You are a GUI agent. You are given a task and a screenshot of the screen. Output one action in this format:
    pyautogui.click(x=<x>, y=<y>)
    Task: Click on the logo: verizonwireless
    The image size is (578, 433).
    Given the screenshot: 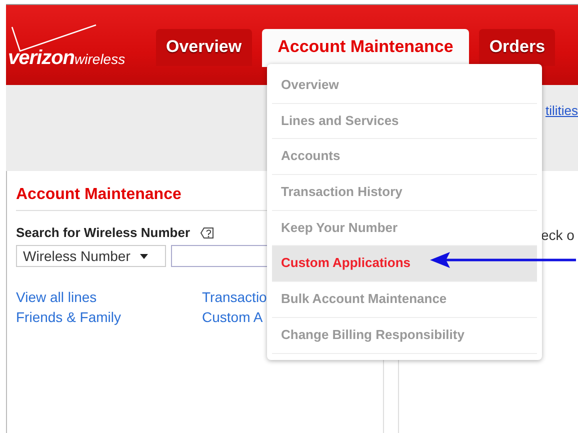 What is the action you would take?
    pyautogui.click(x=82, y=58)
    